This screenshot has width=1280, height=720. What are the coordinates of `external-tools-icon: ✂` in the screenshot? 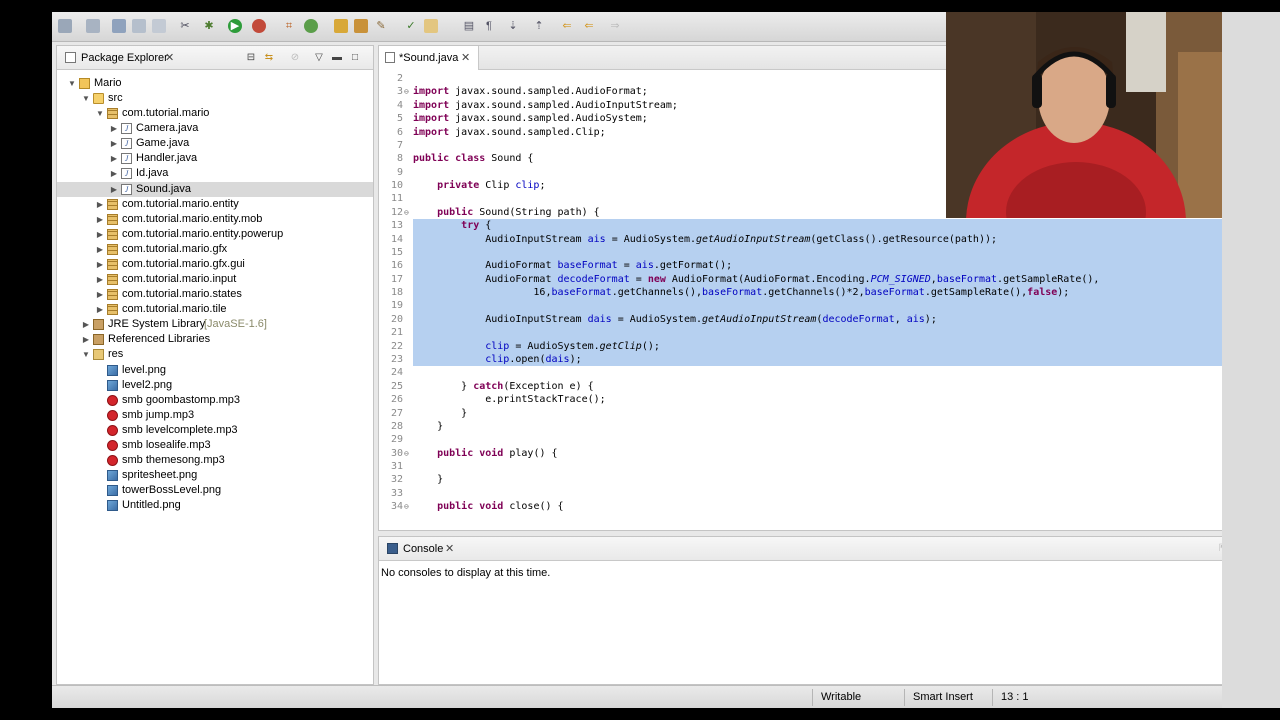 It's located at (185, 26).